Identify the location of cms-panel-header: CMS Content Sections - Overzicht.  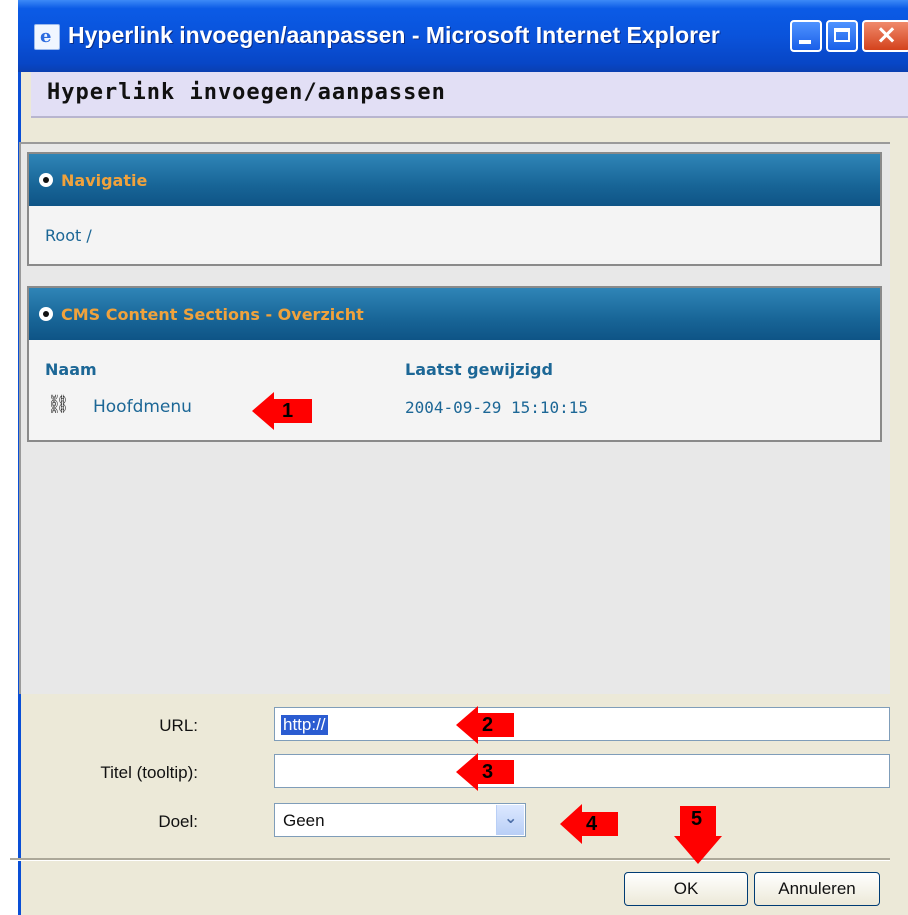
(454, 314).